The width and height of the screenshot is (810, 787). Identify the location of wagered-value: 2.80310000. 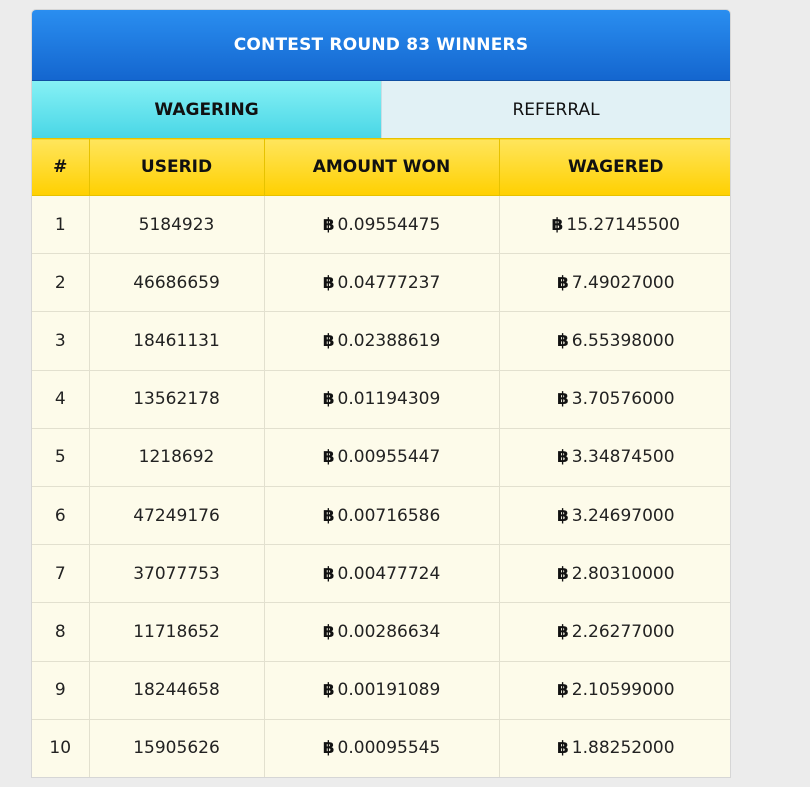
(623, 573).